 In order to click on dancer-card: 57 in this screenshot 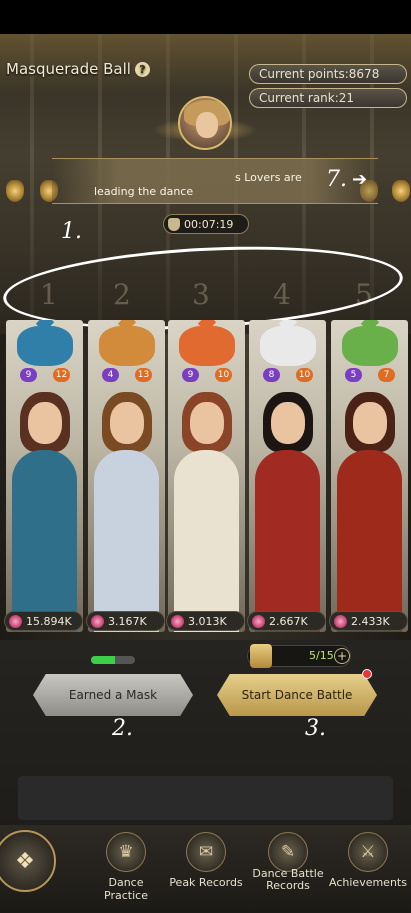, I will do `click(369, 476)`.